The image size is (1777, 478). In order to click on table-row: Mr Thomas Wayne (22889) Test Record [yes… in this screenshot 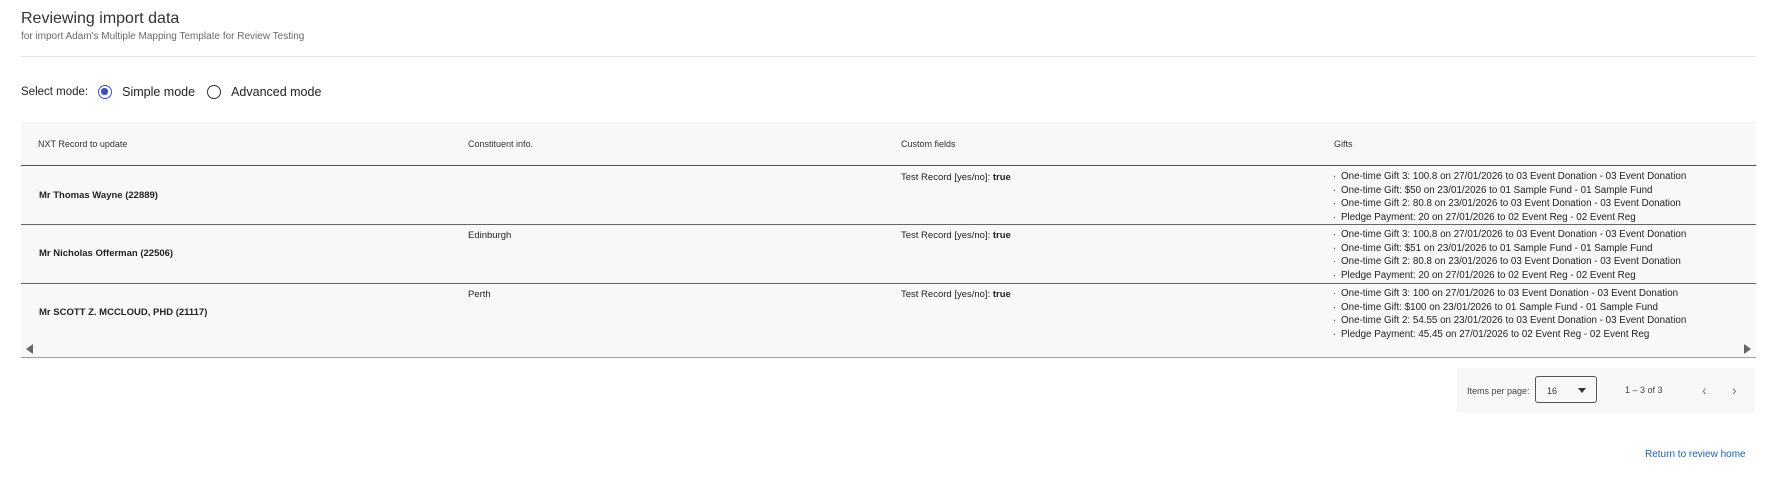, I will do `click(888, 195)`.